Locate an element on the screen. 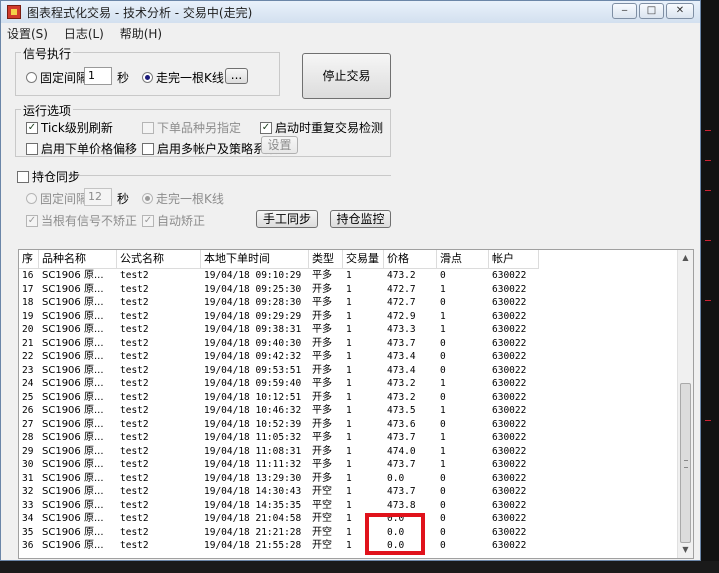 This screenshot has width=719, height=573. restart-duplicate-check-checkbox: ✓ is located at coordinates (266, 127).